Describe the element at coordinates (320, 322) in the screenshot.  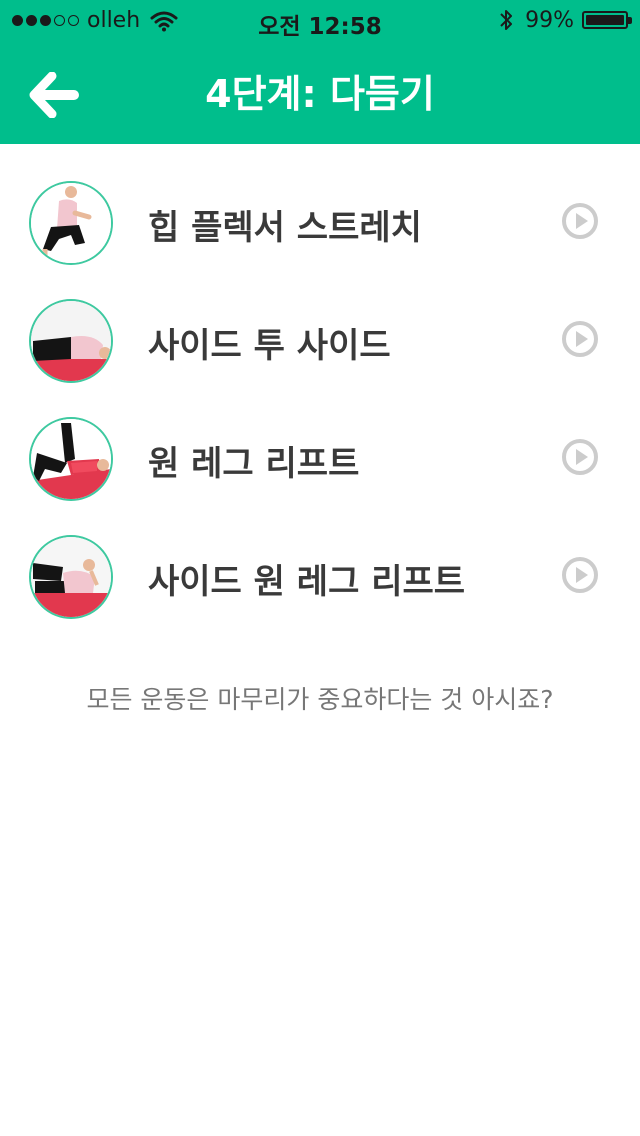
I see `exercise-item-side-to-side: 사이드 투 사이드` at that location.